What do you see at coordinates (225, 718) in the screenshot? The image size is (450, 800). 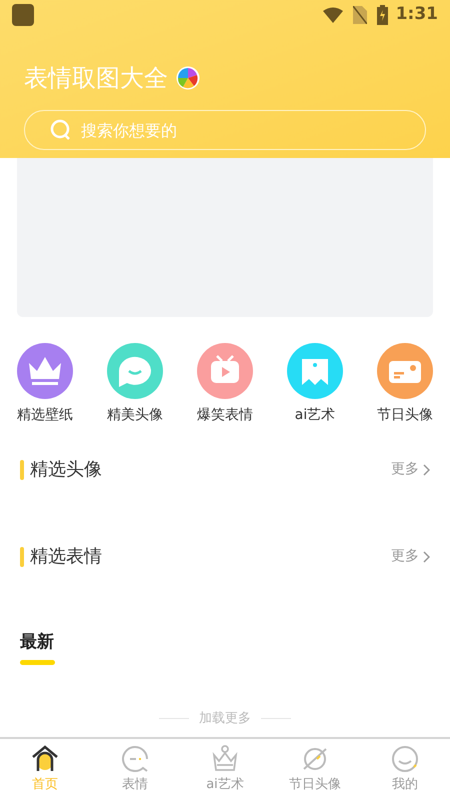 I see `load-more-text: 加载更多` at bounding box center [225, 718].